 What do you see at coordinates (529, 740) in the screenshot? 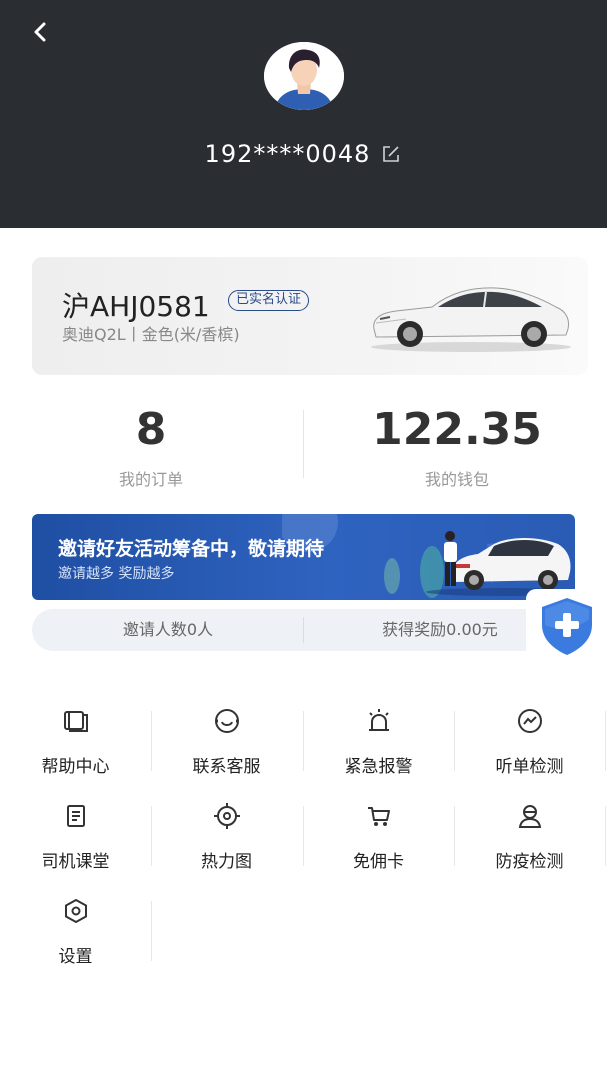
I see `menu-order-detect: 听单检测` at bounding box center [529, 740].